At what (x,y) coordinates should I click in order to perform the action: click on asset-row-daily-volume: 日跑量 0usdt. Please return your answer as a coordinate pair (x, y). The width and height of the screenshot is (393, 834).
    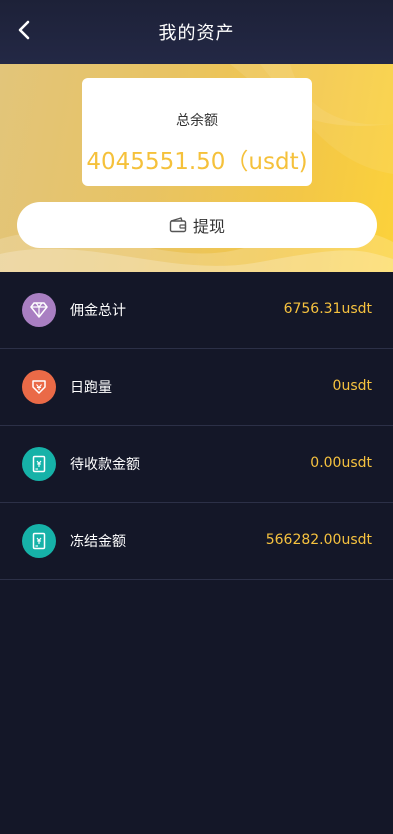
    Looking at the image, I should click on (196, 387).